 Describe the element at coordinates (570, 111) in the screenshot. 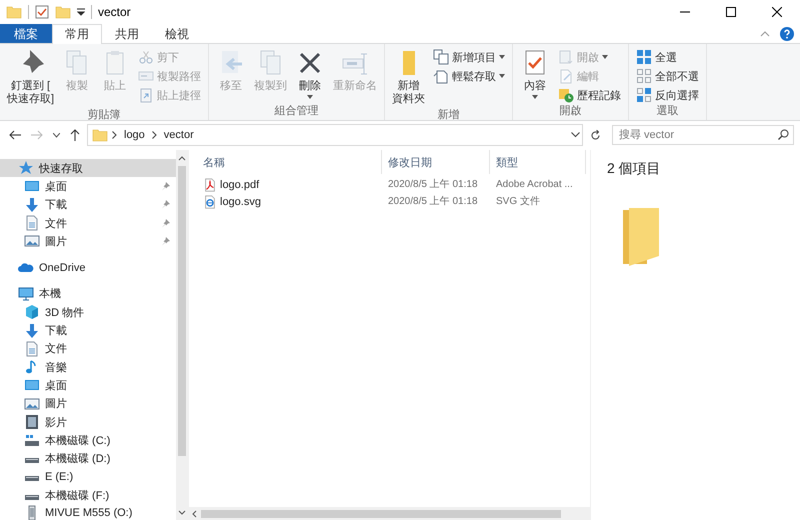

I see `group-label: 開啟` at that location.